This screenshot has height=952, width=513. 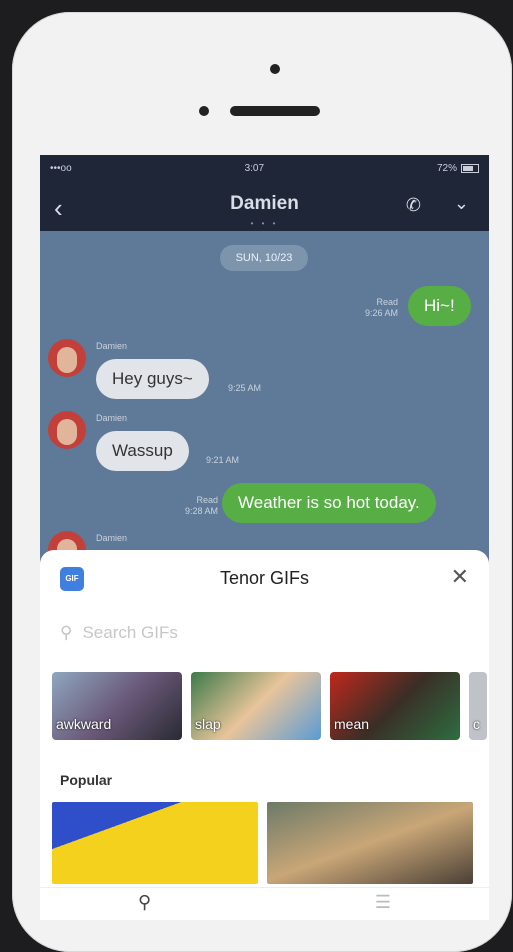 I want to click on gif-search-bar: ⚲, so click(x=264, y=633).